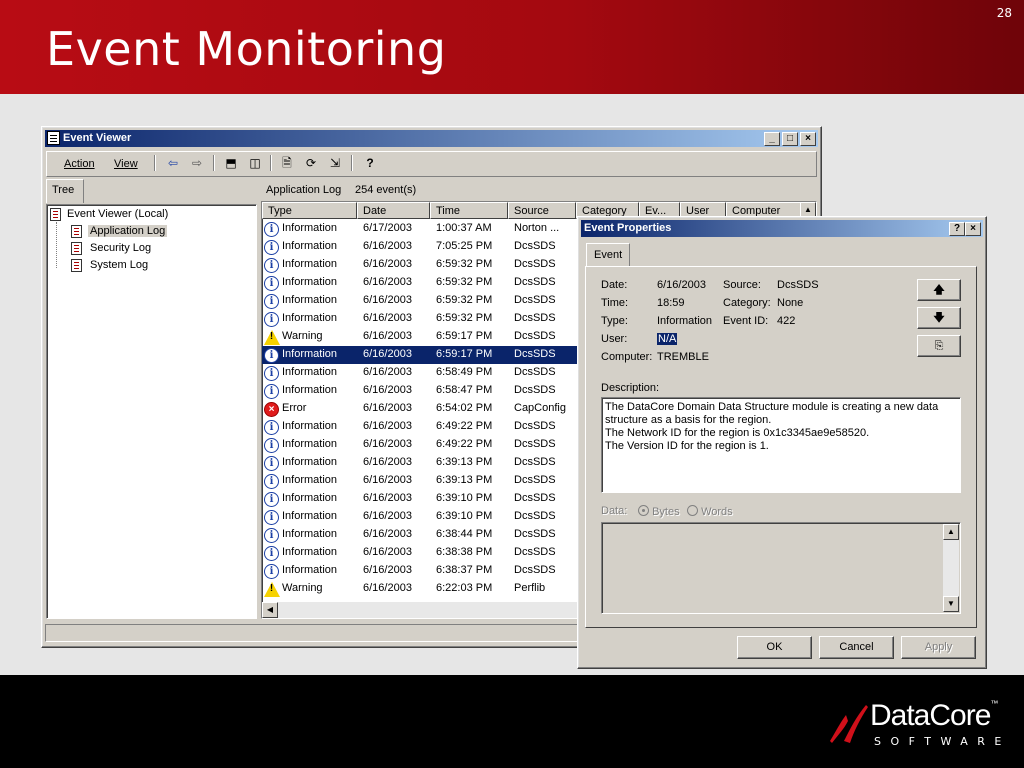 Image resolution: width=1024 pixels, height=768 pixels. What do you see at coordinates (231, 163) in the screenshot?
I see `up-folder-icon: ⬒` at bounding box center [231, 163].